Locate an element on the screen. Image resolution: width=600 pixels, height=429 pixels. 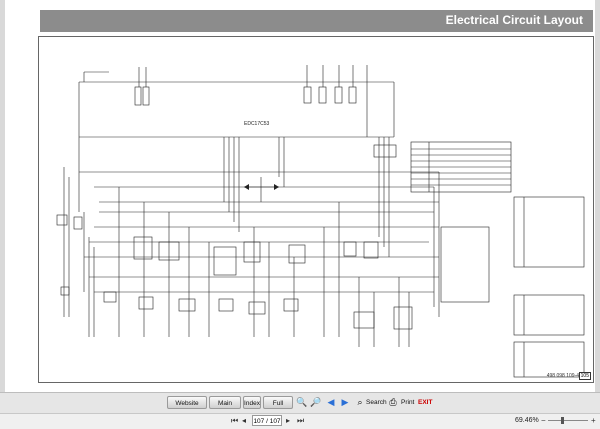
part-number: 498 098 109-4 is located at coordinates (562, 376).